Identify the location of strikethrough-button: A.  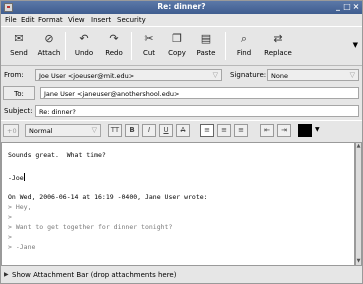
(183, 130).